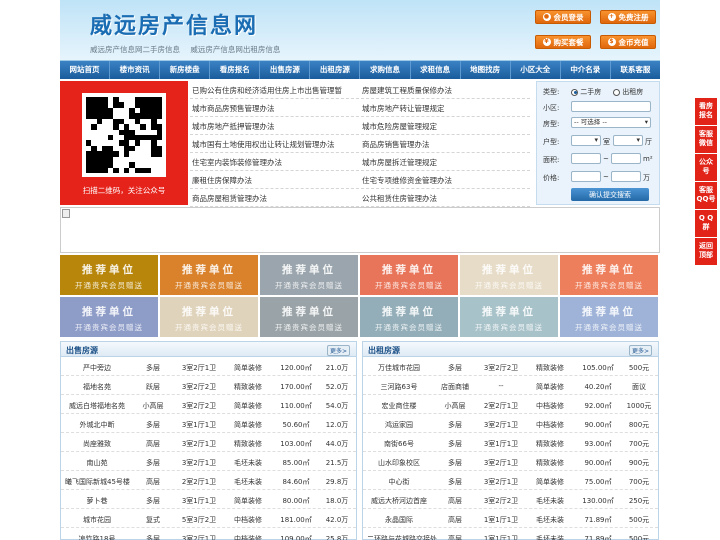 The width and height of the screenshot is (720, 540). I want to click on nav-agents: 中介名录, so click(586, 70).